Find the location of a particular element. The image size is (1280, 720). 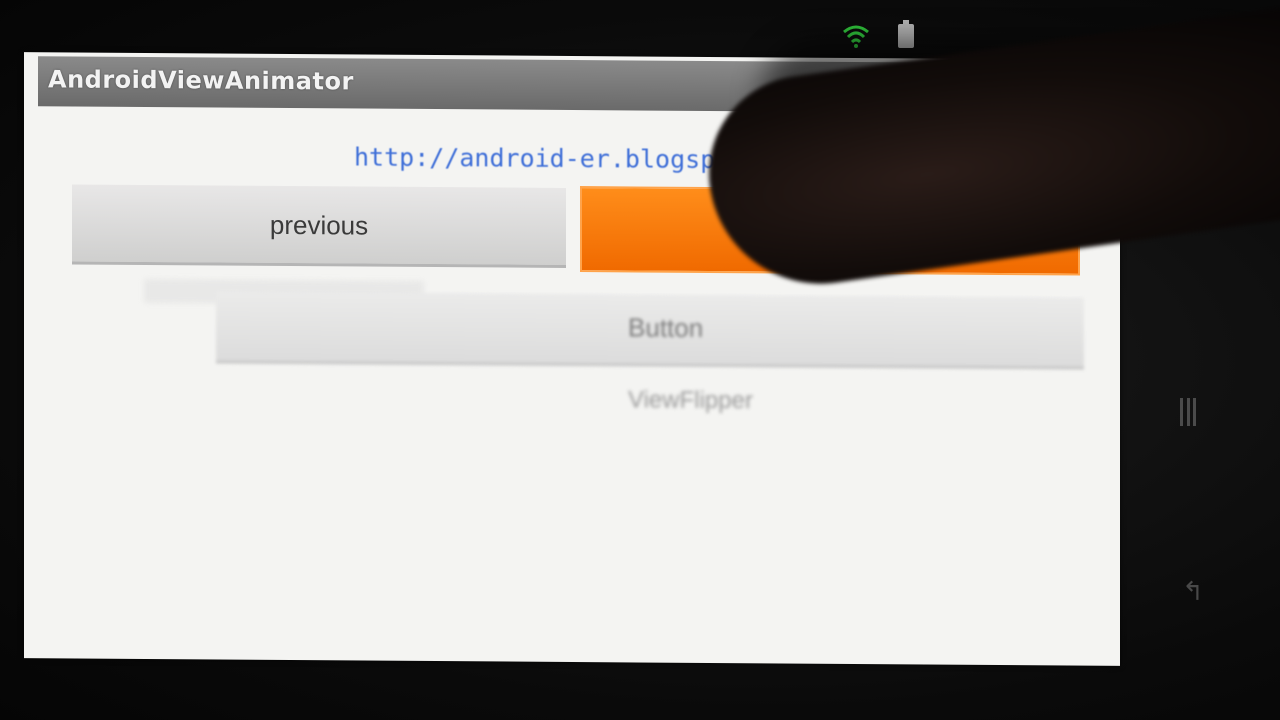

previous-button-label: previous is located at coordinates (319, 225).